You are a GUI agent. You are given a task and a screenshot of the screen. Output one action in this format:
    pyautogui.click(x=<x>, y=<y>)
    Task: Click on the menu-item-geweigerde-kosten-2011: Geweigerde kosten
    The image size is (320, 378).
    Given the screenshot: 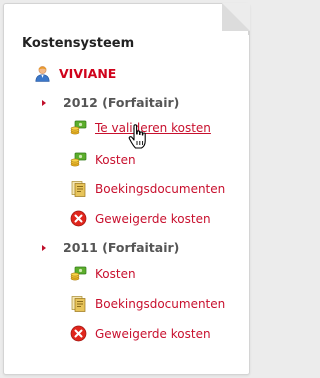 What is the action you would take?
    pyautogui.click(x=140, y=333)
    